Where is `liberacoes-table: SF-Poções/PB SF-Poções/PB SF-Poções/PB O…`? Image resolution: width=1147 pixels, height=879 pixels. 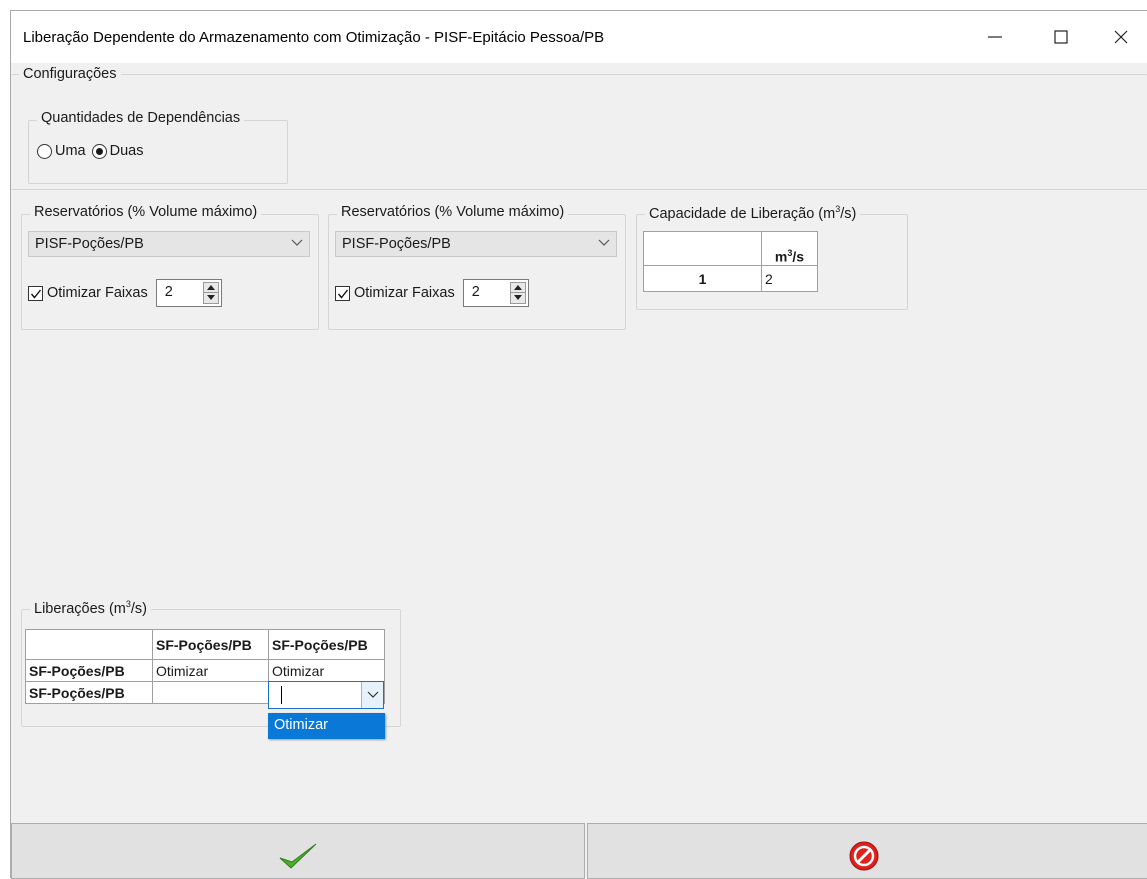 liberacoes-table: SF-Poções/PB SF-Poções/PB SF-Poções/PB O… is located at coordinates (205, 669).